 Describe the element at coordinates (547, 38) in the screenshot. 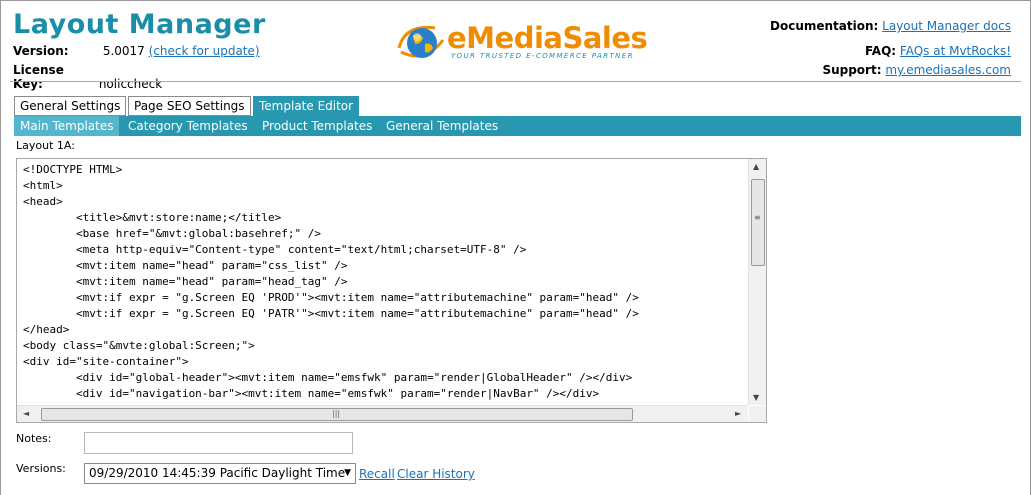

I see `logo-text: eMediaSales` at that location.